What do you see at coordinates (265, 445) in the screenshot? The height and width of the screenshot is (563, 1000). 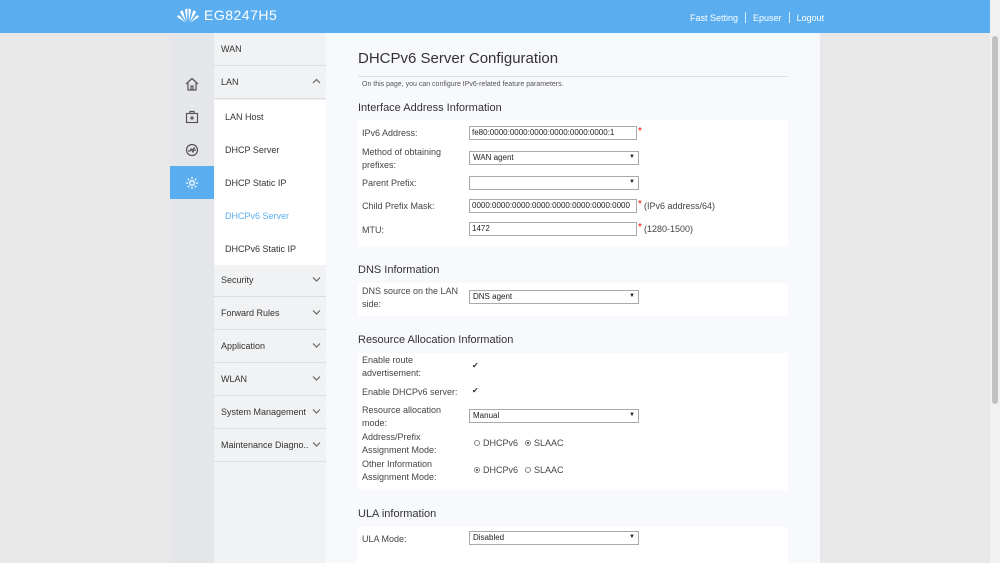 I see `menu-item-label: Maintenance Diagno..` at bounding box center [265, 445].